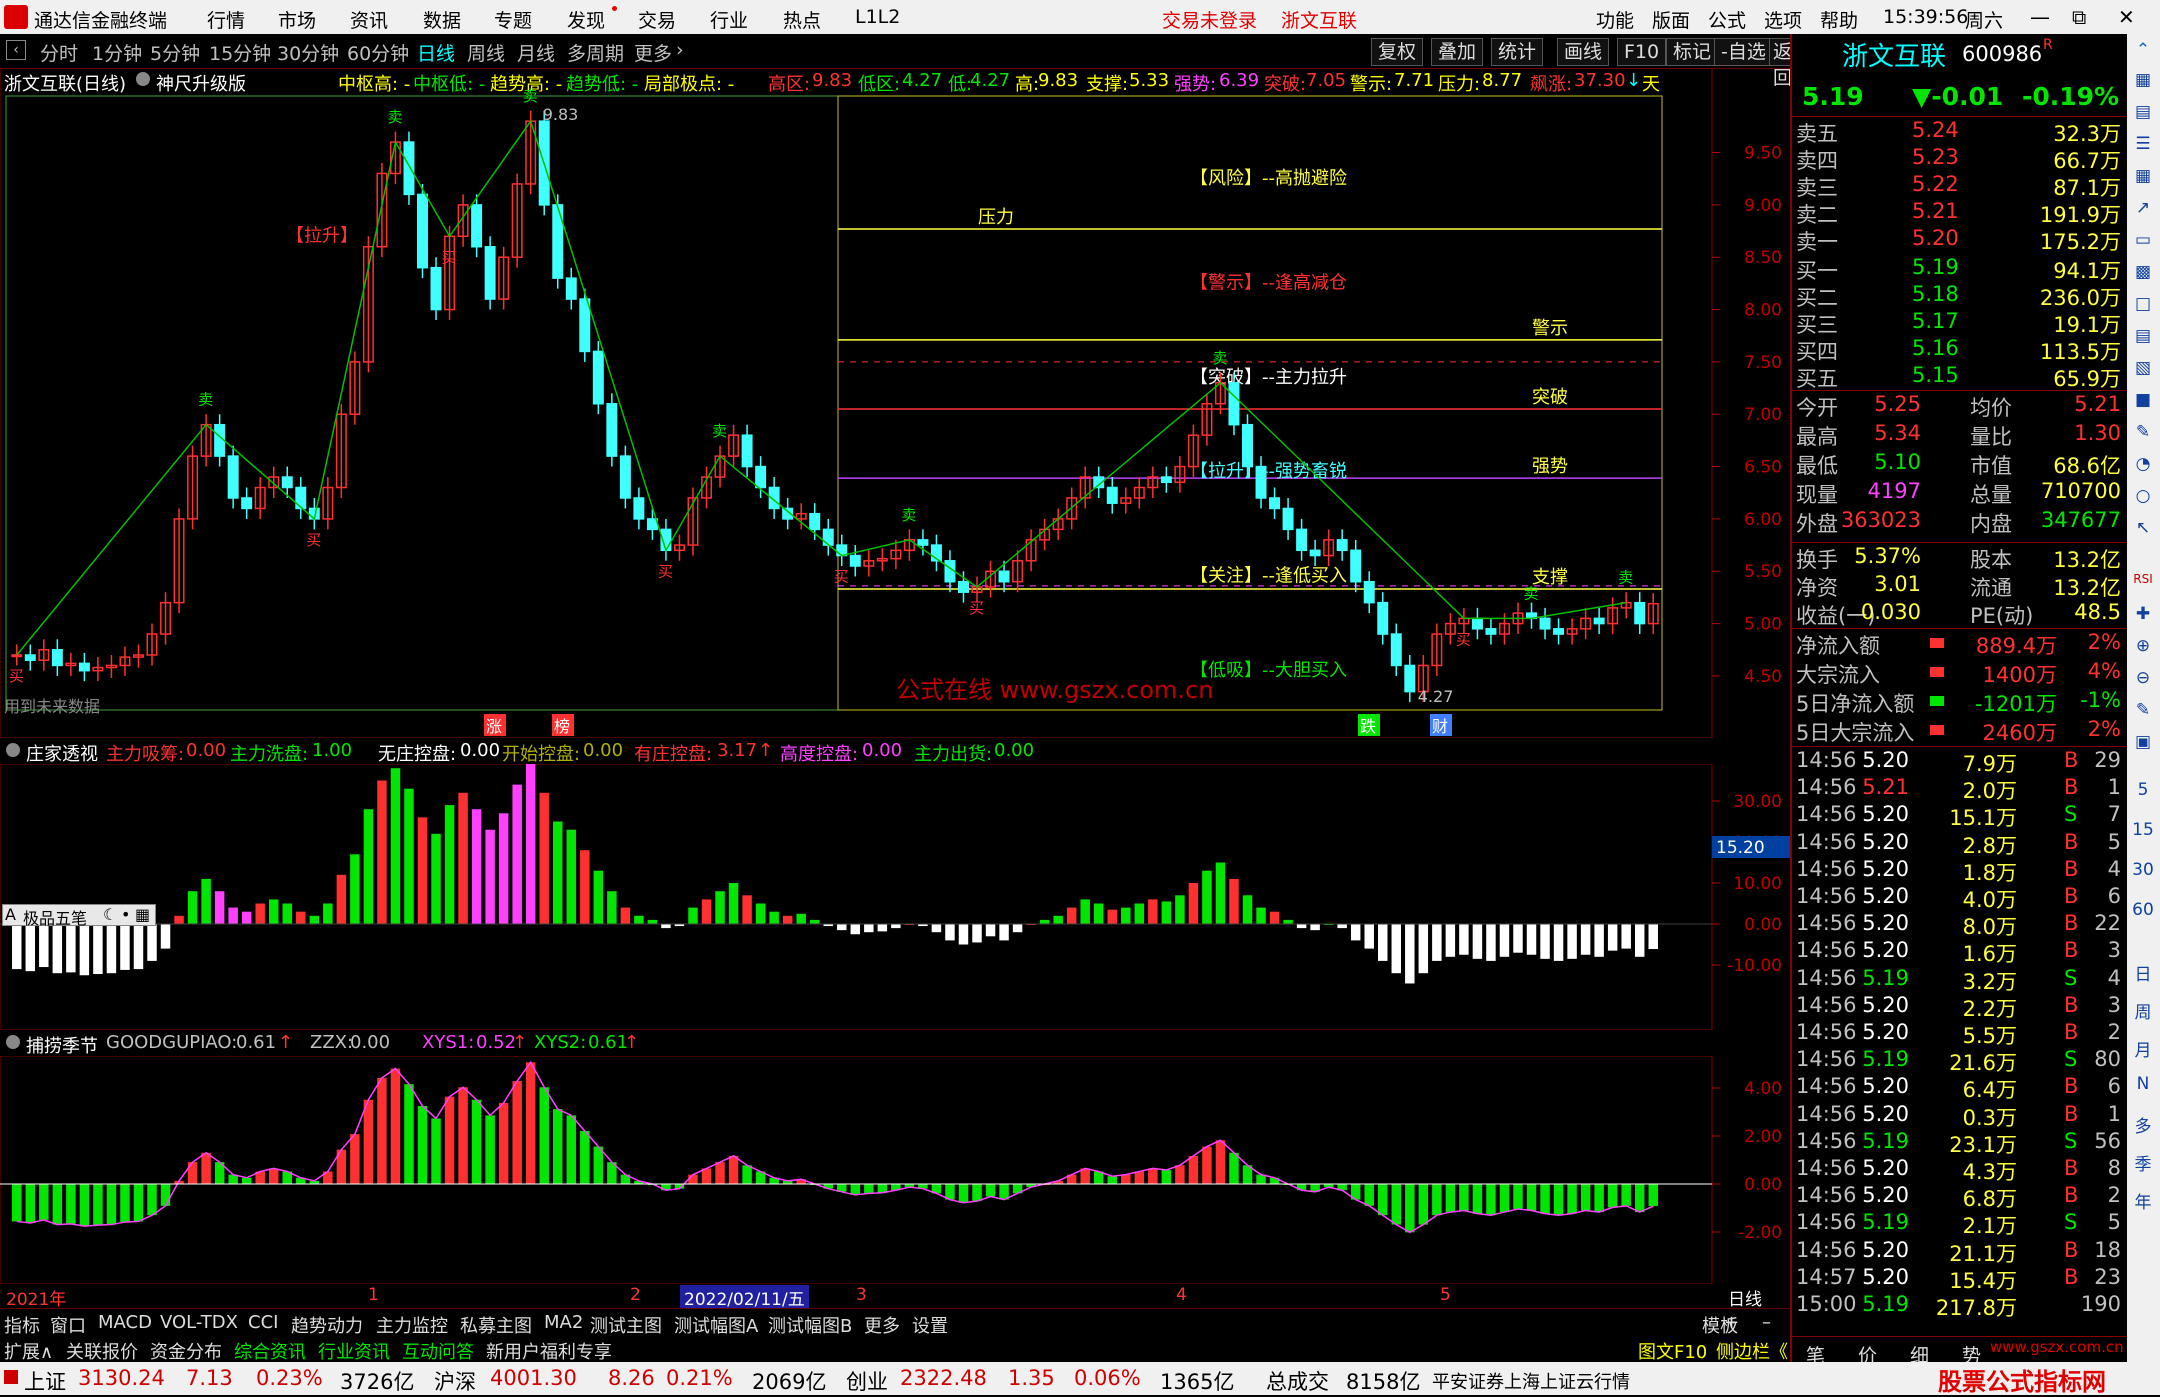 Image resolution: width=2160 pixels, height=1397 pixels. What do you see at coordinates (2143, 272) in the screenshot?
I see `toolbar-grid-icon: ▩` at bounding box center [2143, 272].